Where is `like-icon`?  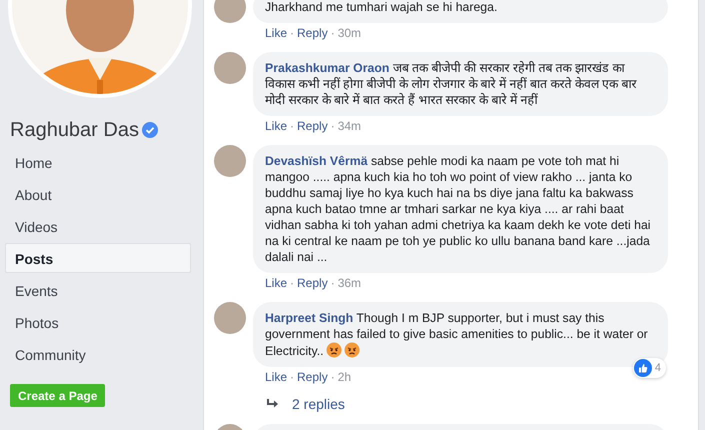 like-icon is located at coordinates (643, 368).